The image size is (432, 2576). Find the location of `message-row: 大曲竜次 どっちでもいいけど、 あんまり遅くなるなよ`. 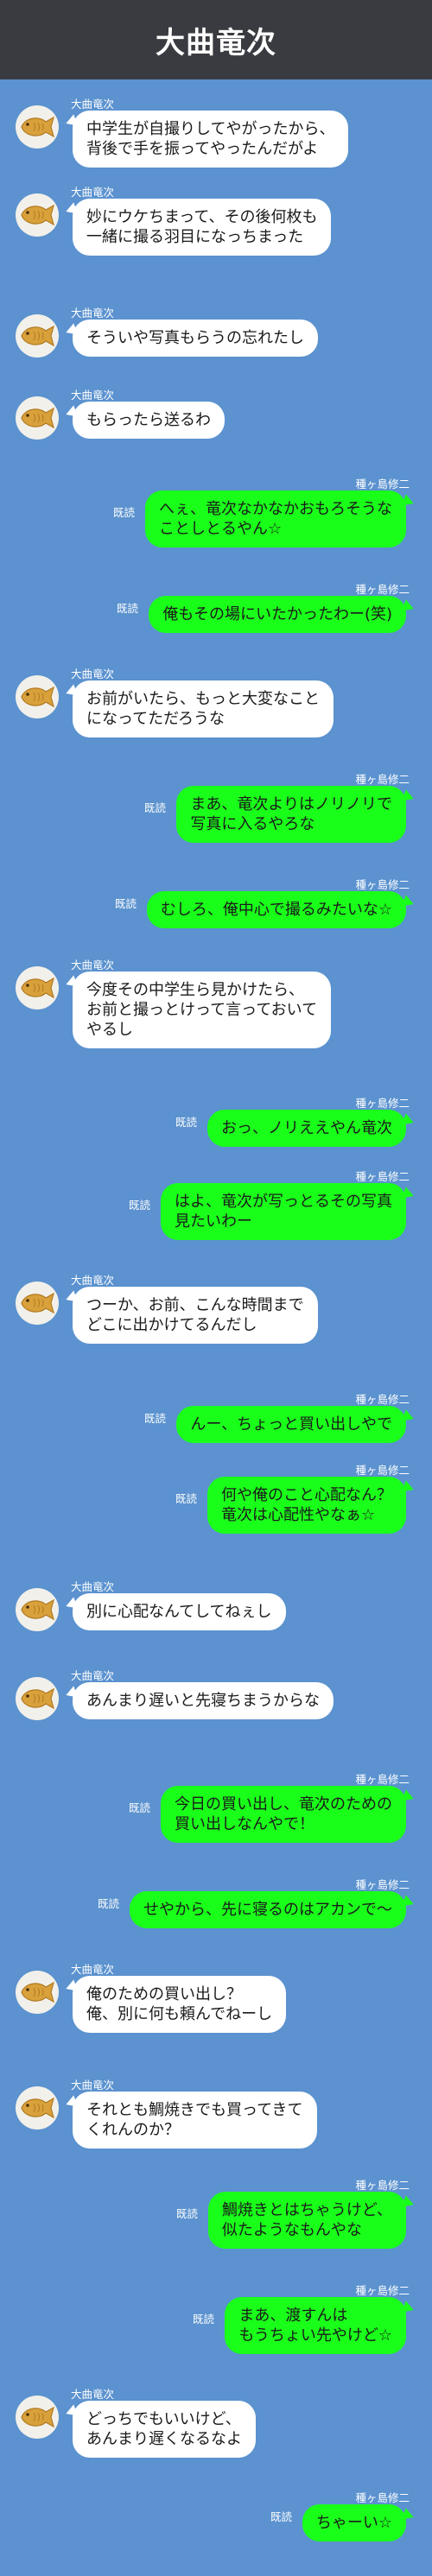

message-row: 大曲竜次 どっちでもいいけど、 あんまり遅くなるなよ is located at coordinates (216, 2421).